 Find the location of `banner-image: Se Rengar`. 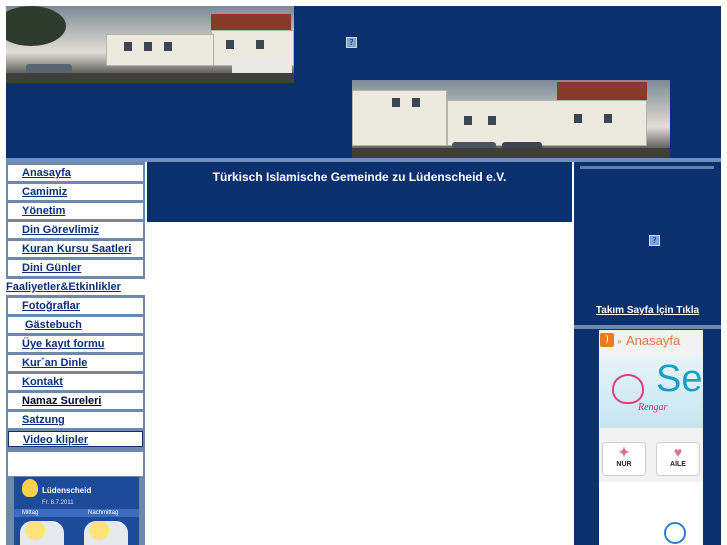

banner-image: Se Rengar is located at coordinates (651, 392).